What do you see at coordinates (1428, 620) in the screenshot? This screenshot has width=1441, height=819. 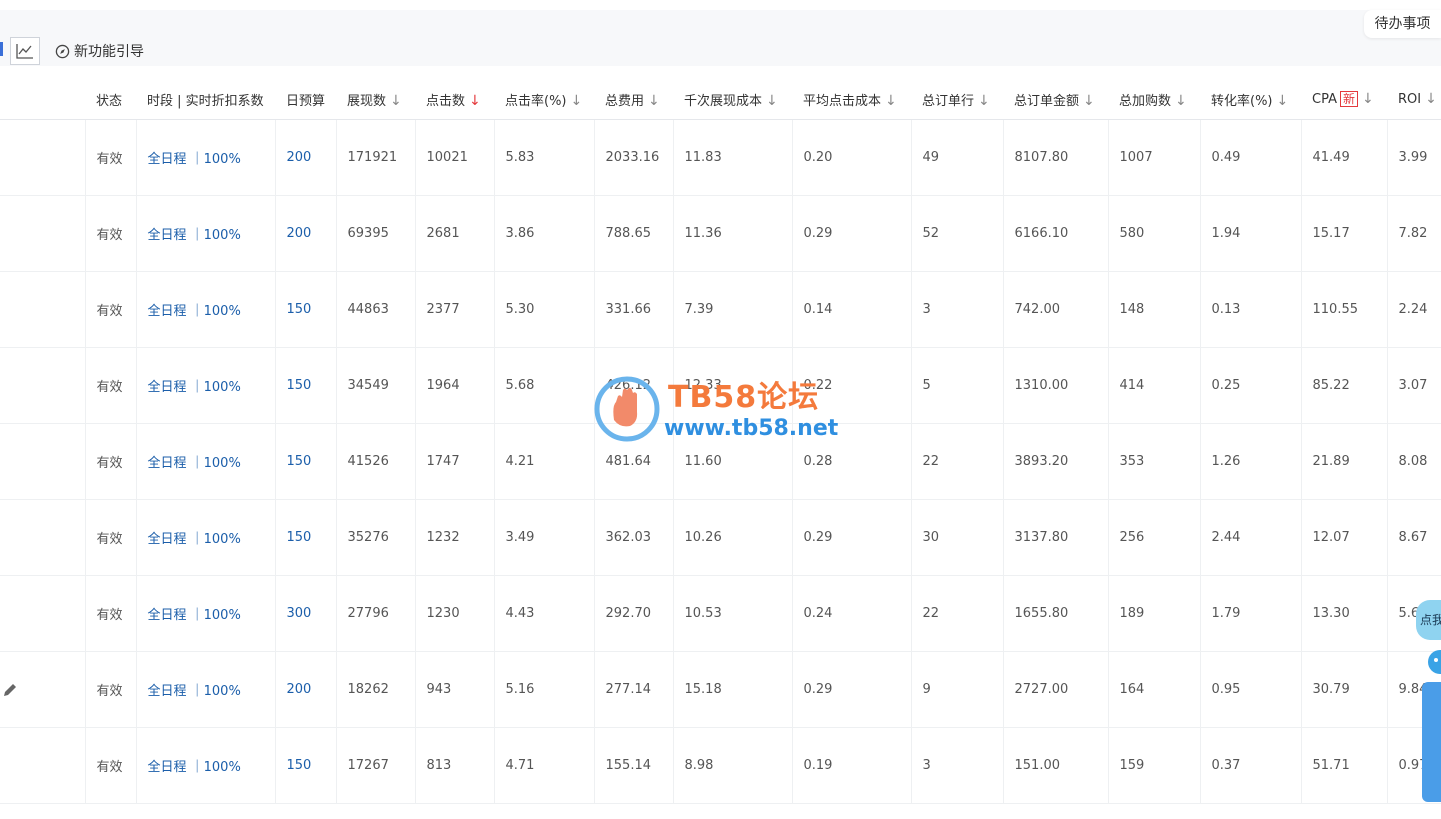 I see `assistant-bubble: 点我` at bounding box center [1428, 620].